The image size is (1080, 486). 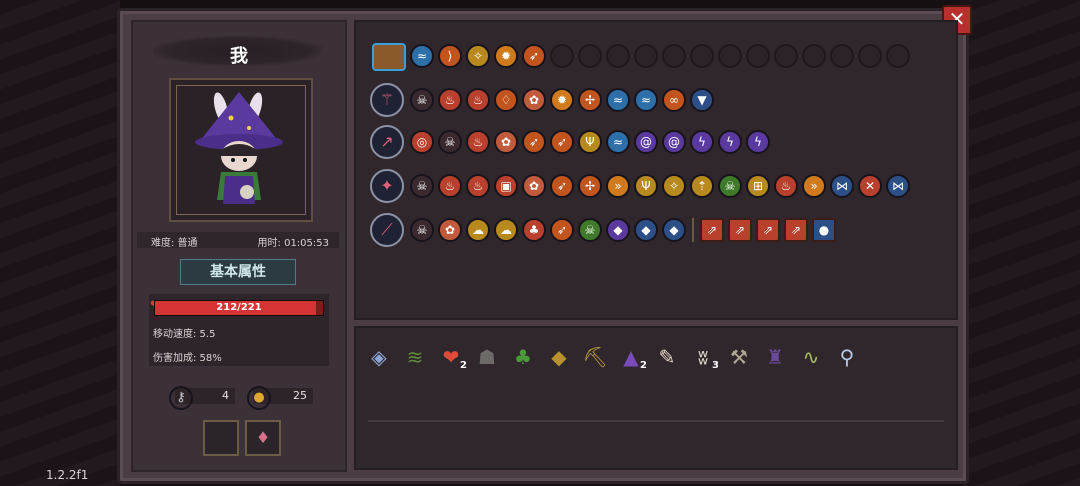 I want to click on key-counter: ⚷ 4, so click(x=202, y=398).